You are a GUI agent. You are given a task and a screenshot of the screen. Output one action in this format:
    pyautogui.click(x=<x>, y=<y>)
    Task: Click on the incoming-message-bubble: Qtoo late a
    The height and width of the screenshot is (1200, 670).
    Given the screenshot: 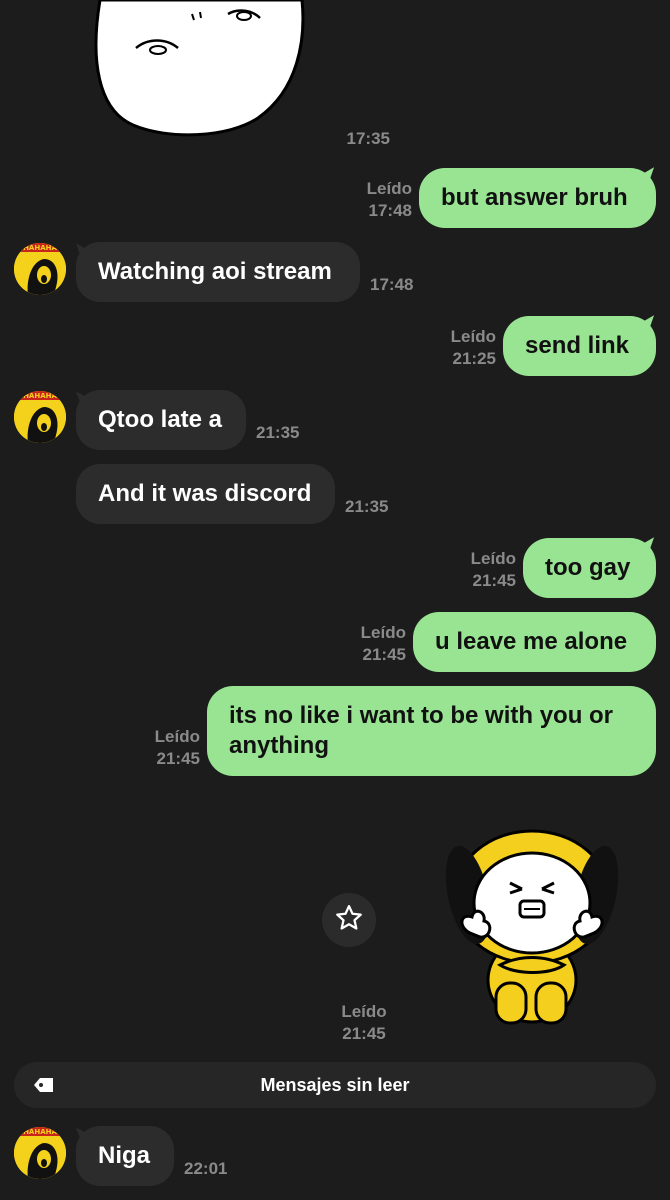 What is the action you would take?
    pyautogui.click(x=161, y=420)
    